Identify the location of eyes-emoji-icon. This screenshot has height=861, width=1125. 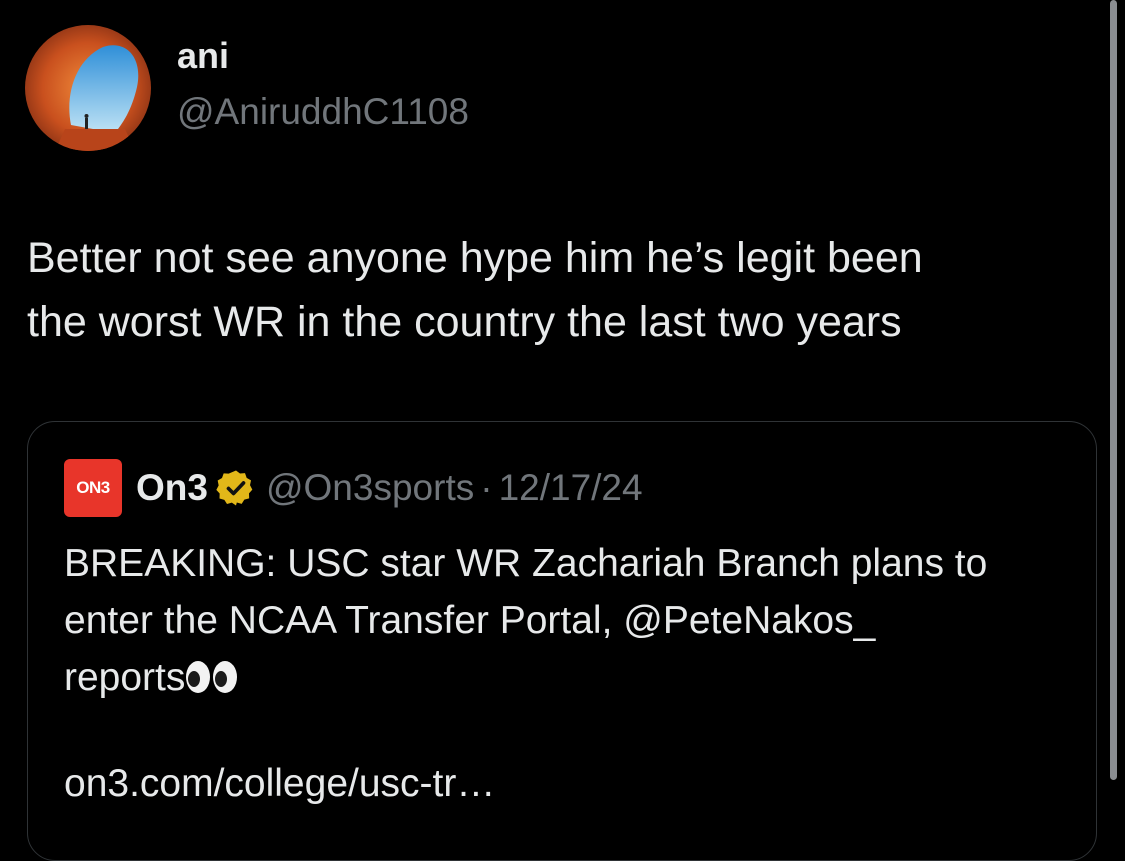
(212, 677).